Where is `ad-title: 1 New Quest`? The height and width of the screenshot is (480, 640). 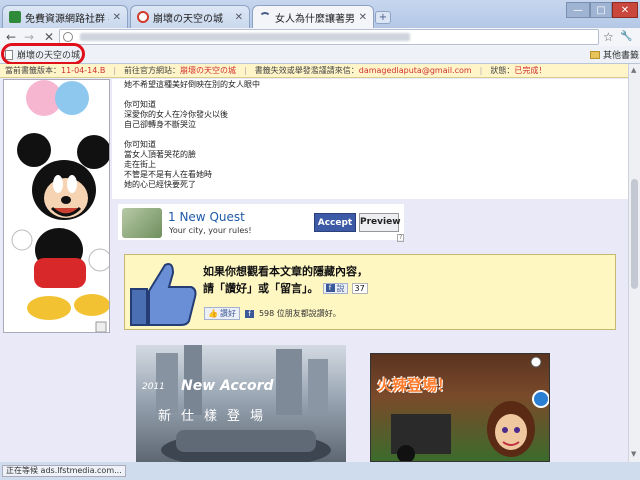 ad-title: 1 New Quest is located at coordinates (206, 217).